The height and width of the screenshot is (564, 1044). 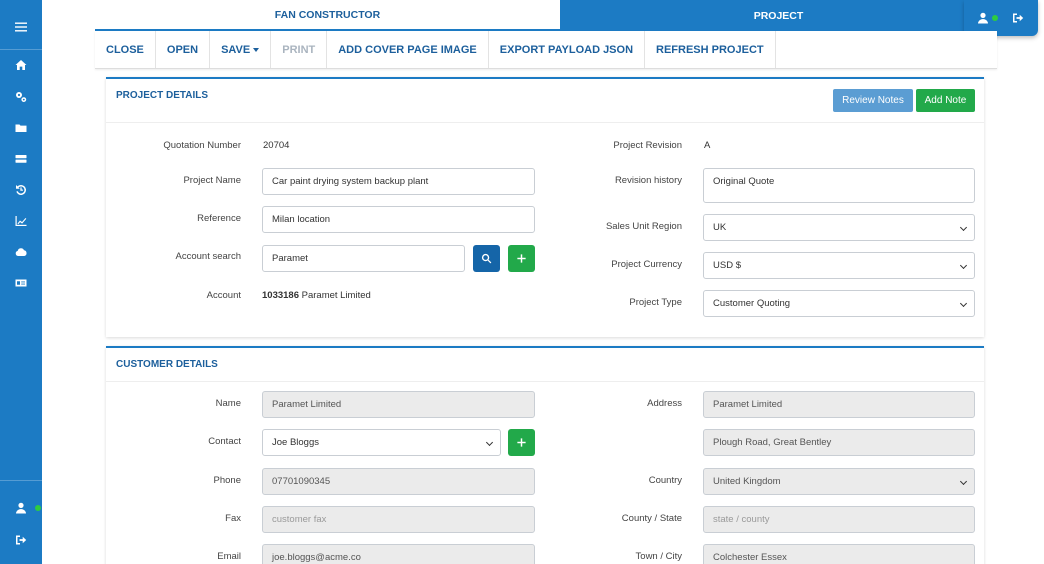 I want to click on open-button: OPEN, so click(x=183, y=49).